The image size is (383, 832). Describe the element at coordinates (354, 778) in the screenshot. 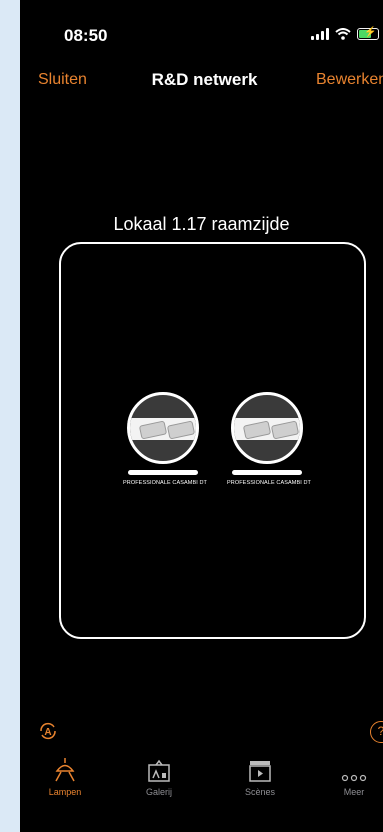

I see `more-icon` at that location.